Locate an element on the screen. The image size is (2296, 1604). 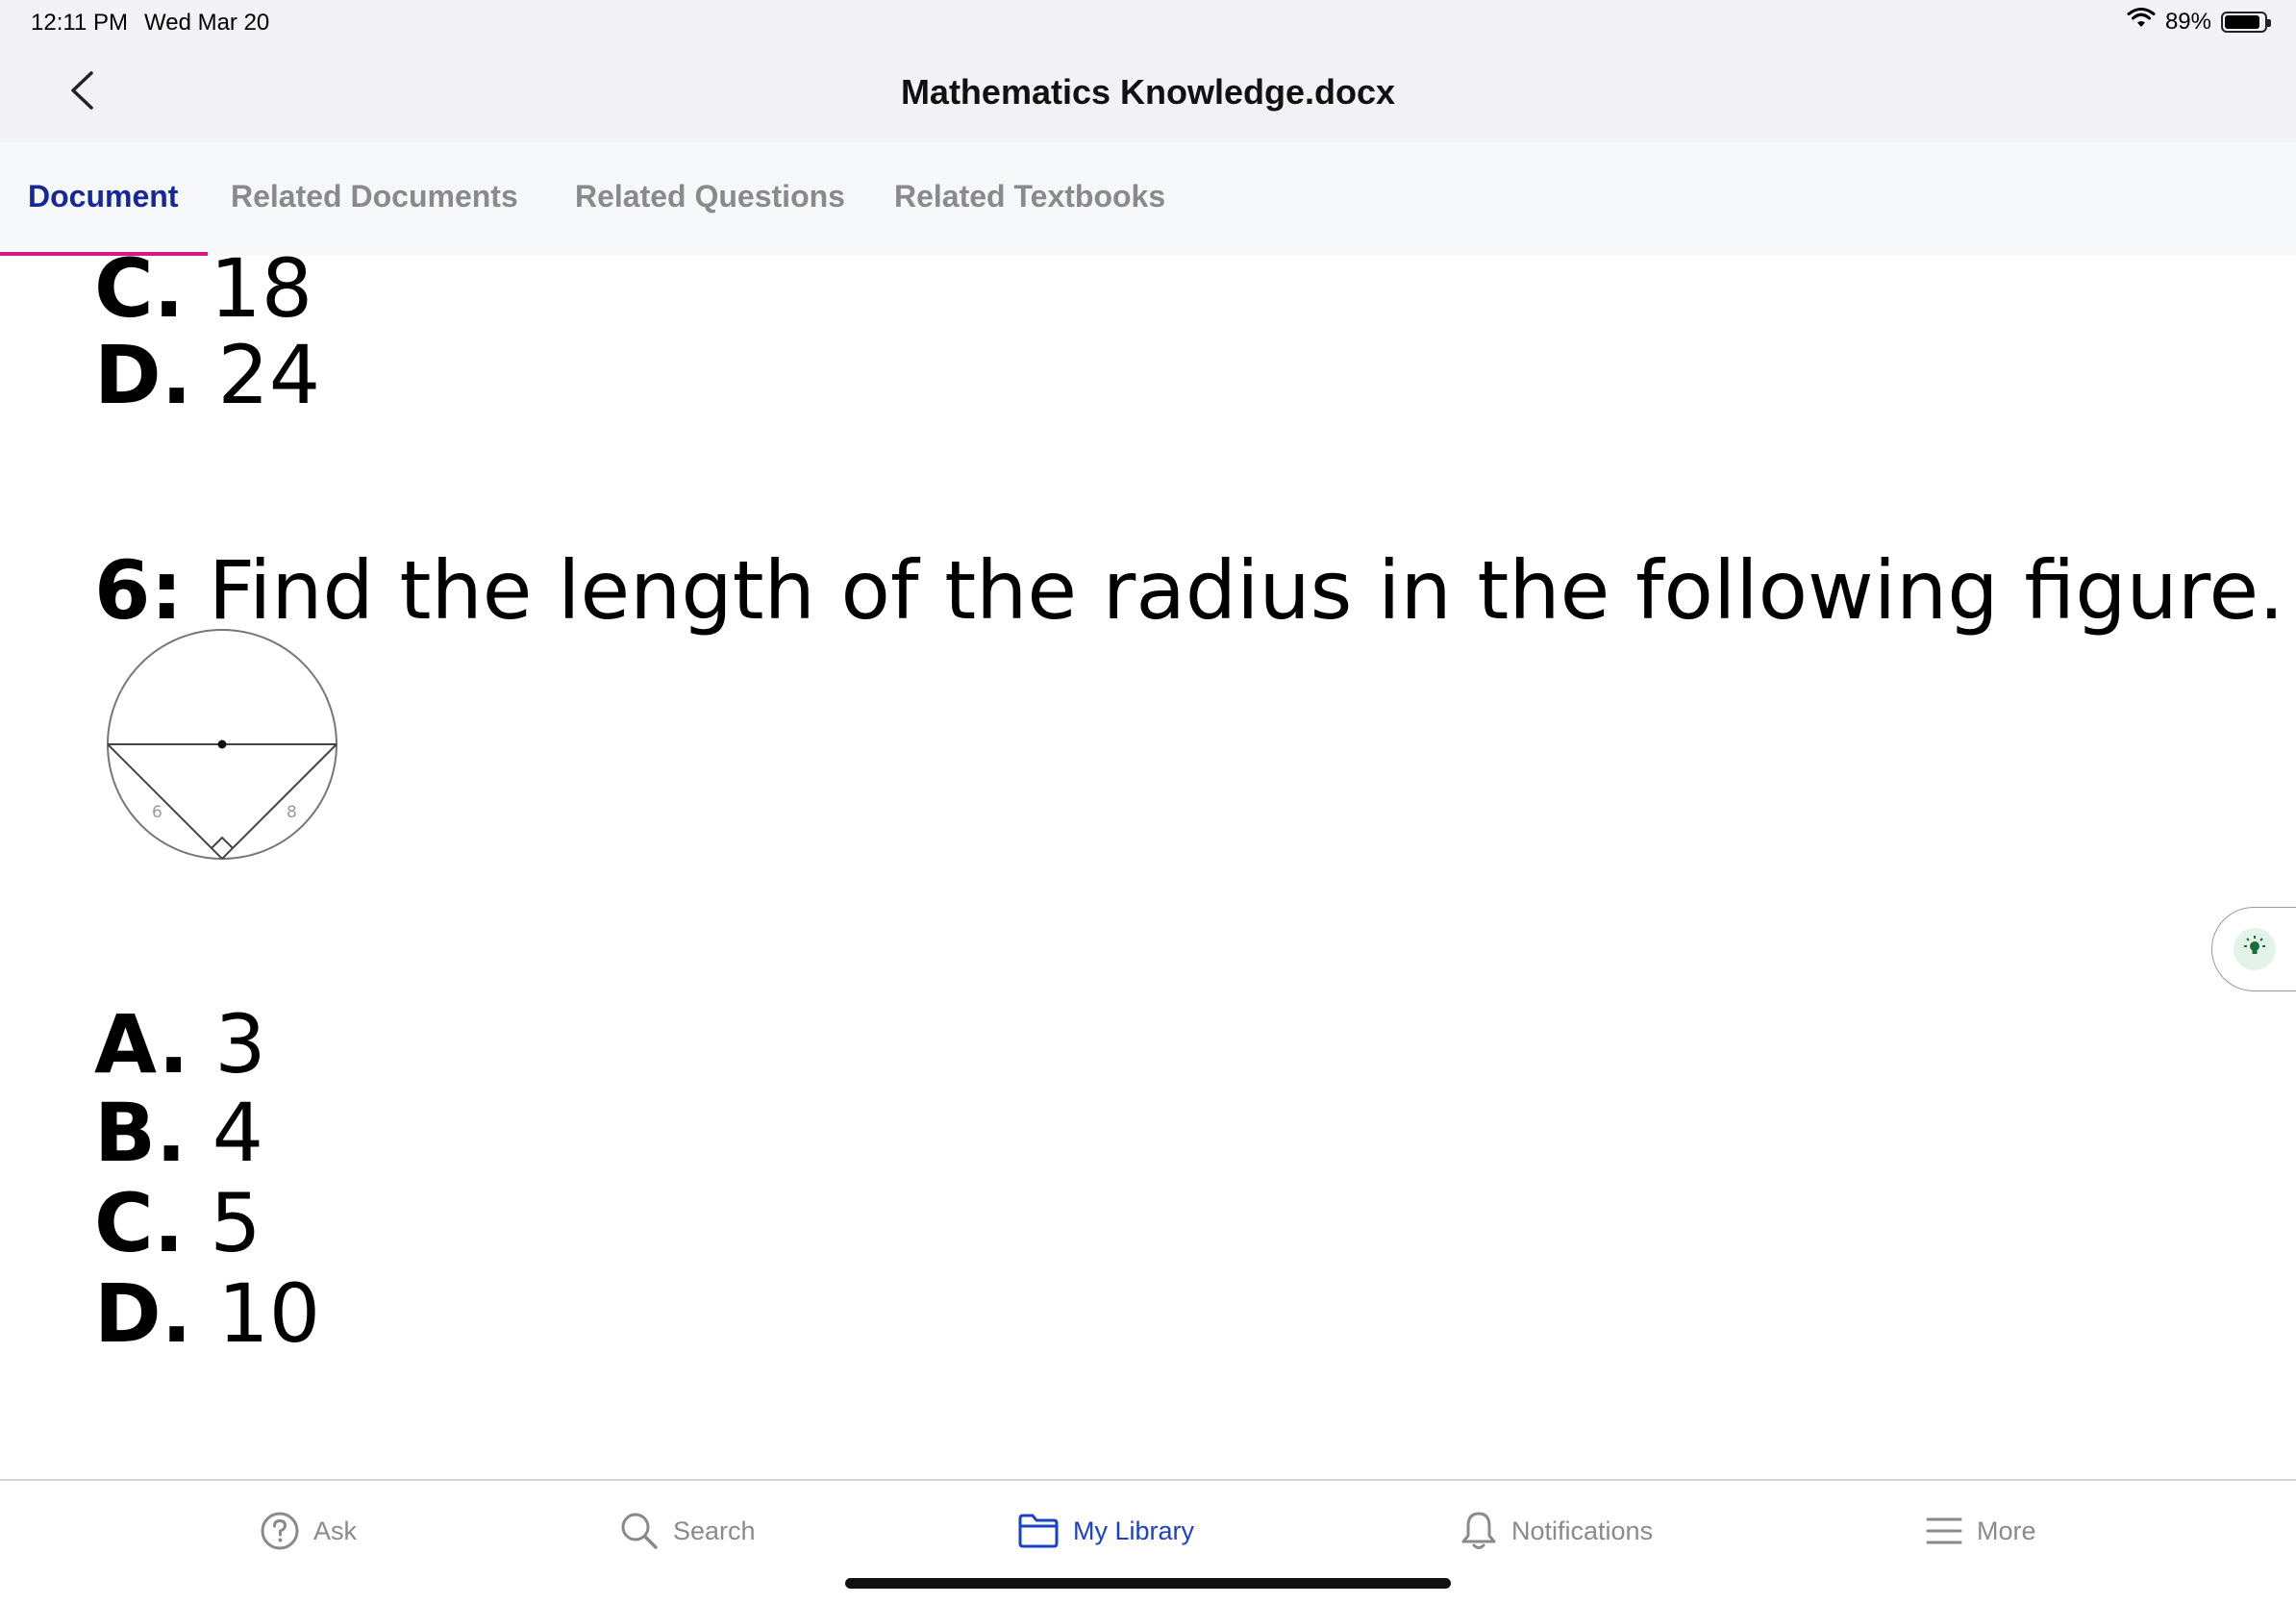
bell-icon is located at coordinates (1479, 1531).